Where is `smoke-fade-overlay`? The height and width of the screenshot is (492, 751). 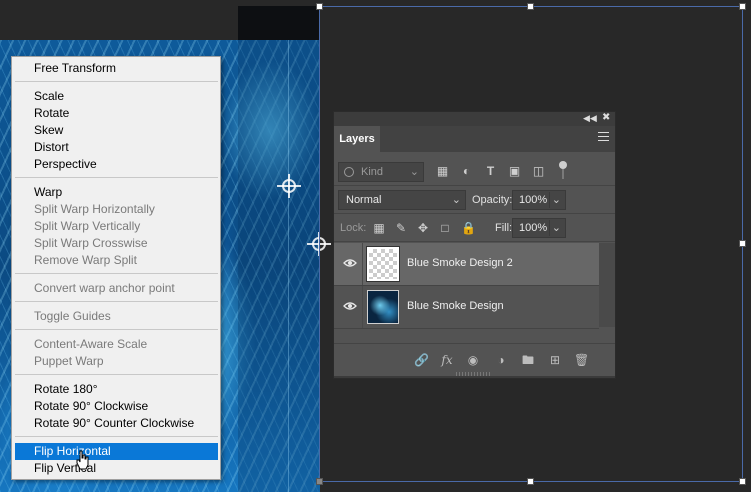 smoke-fade-overlay is located at coordinates (279, 266).